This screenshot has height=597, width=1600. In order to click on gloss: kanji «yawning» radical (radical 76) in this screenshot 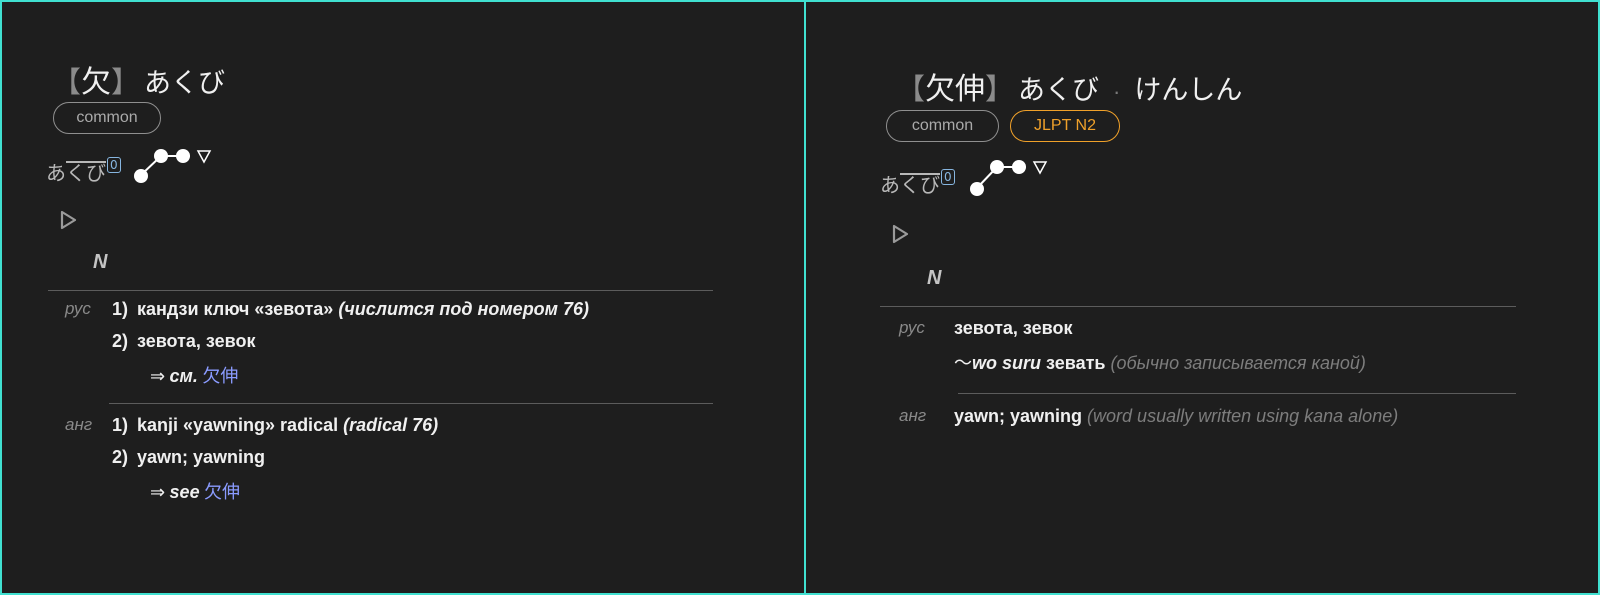, I will do `click(287, 425)`.